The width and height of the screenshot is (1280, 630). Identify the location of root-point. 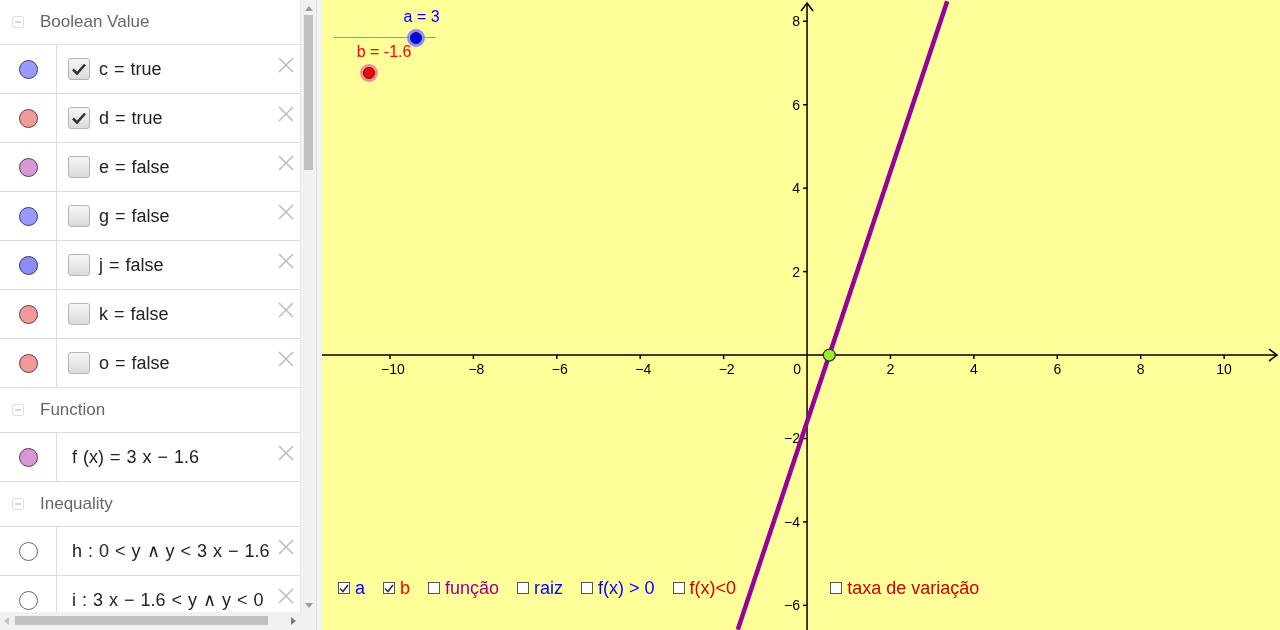
(829, 355).